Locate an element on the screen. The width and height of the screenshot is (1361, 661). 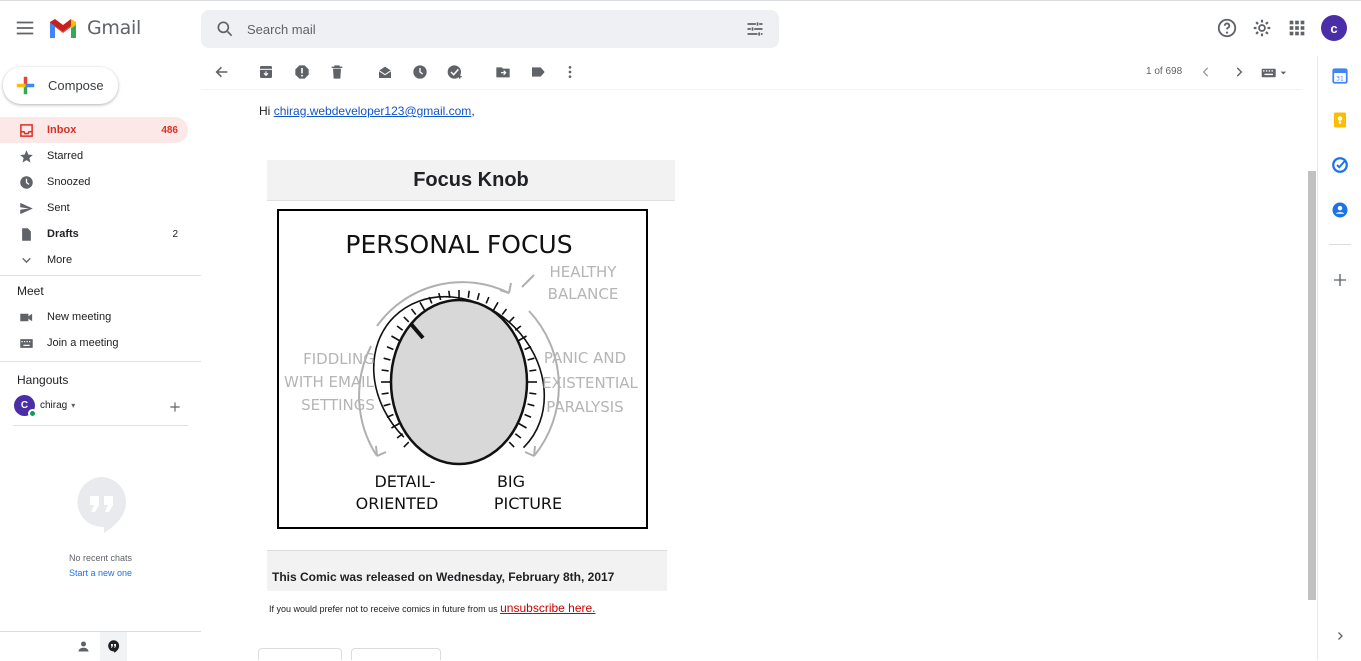
meet-section: New meeting Join a meeting is located at coordinates (94, 330).